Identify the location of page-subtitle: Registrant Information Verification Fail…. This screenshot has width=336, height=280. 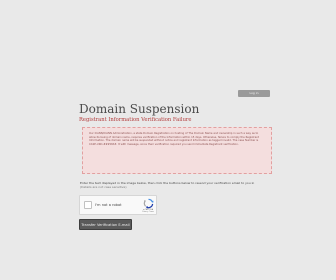
(135, 120).